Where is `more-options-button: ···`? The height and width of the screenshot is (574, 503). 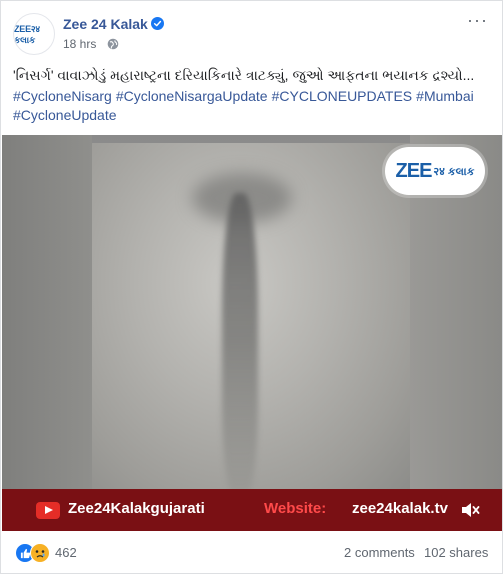 more-options-button: ··· is located at coordinates (477, 20).